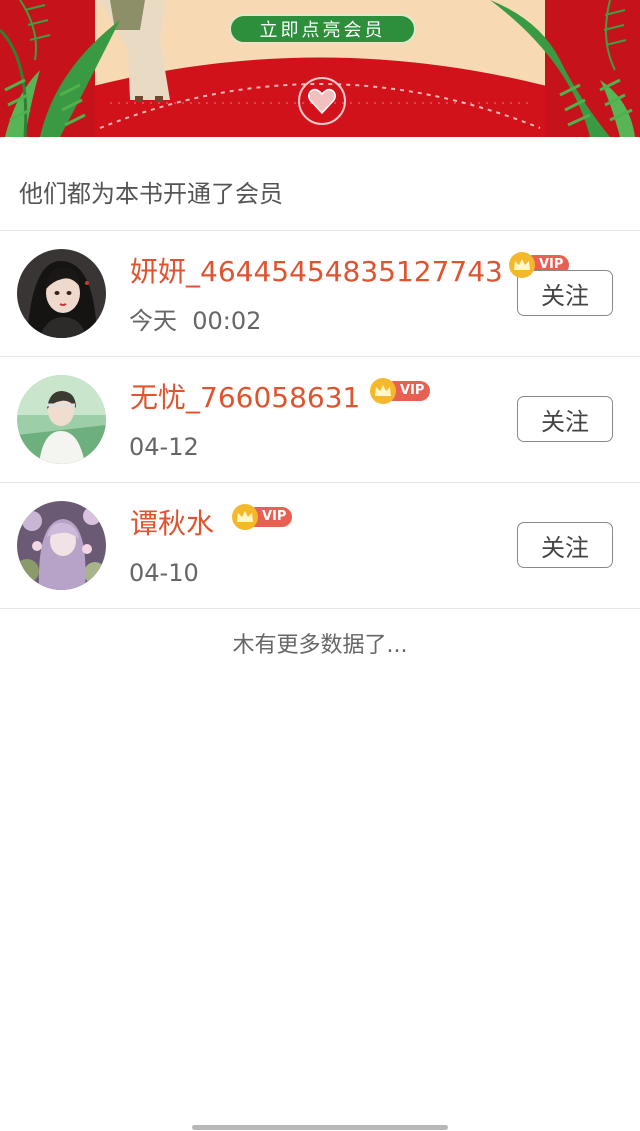  Describe the element at coordinates (172, 524) in the screenshot. I see `member-name: 谭秋水` at that location.